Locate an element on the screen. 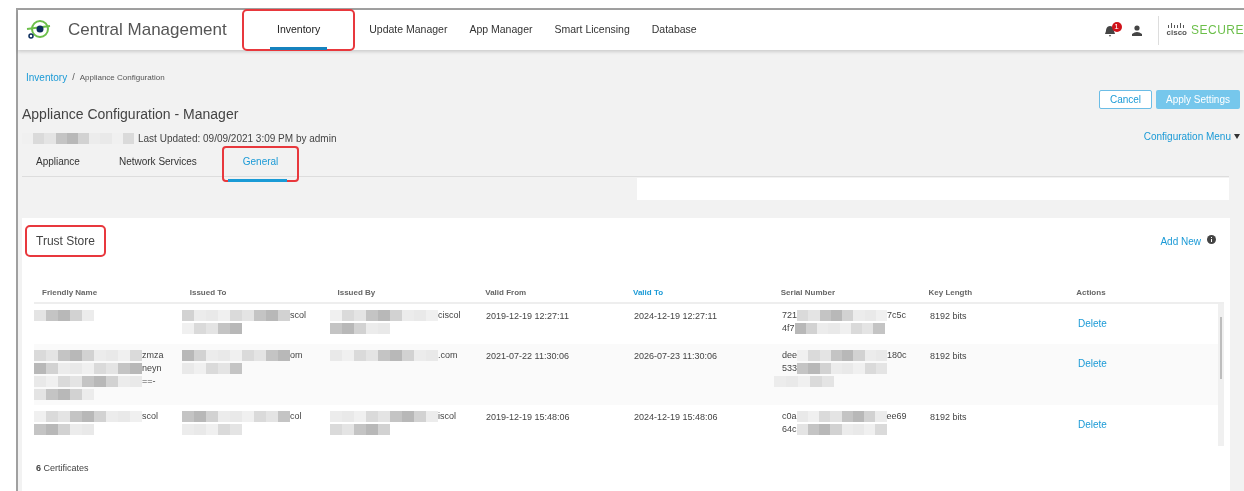  table-cell-text: 533 is located at coordinates (789, 368).